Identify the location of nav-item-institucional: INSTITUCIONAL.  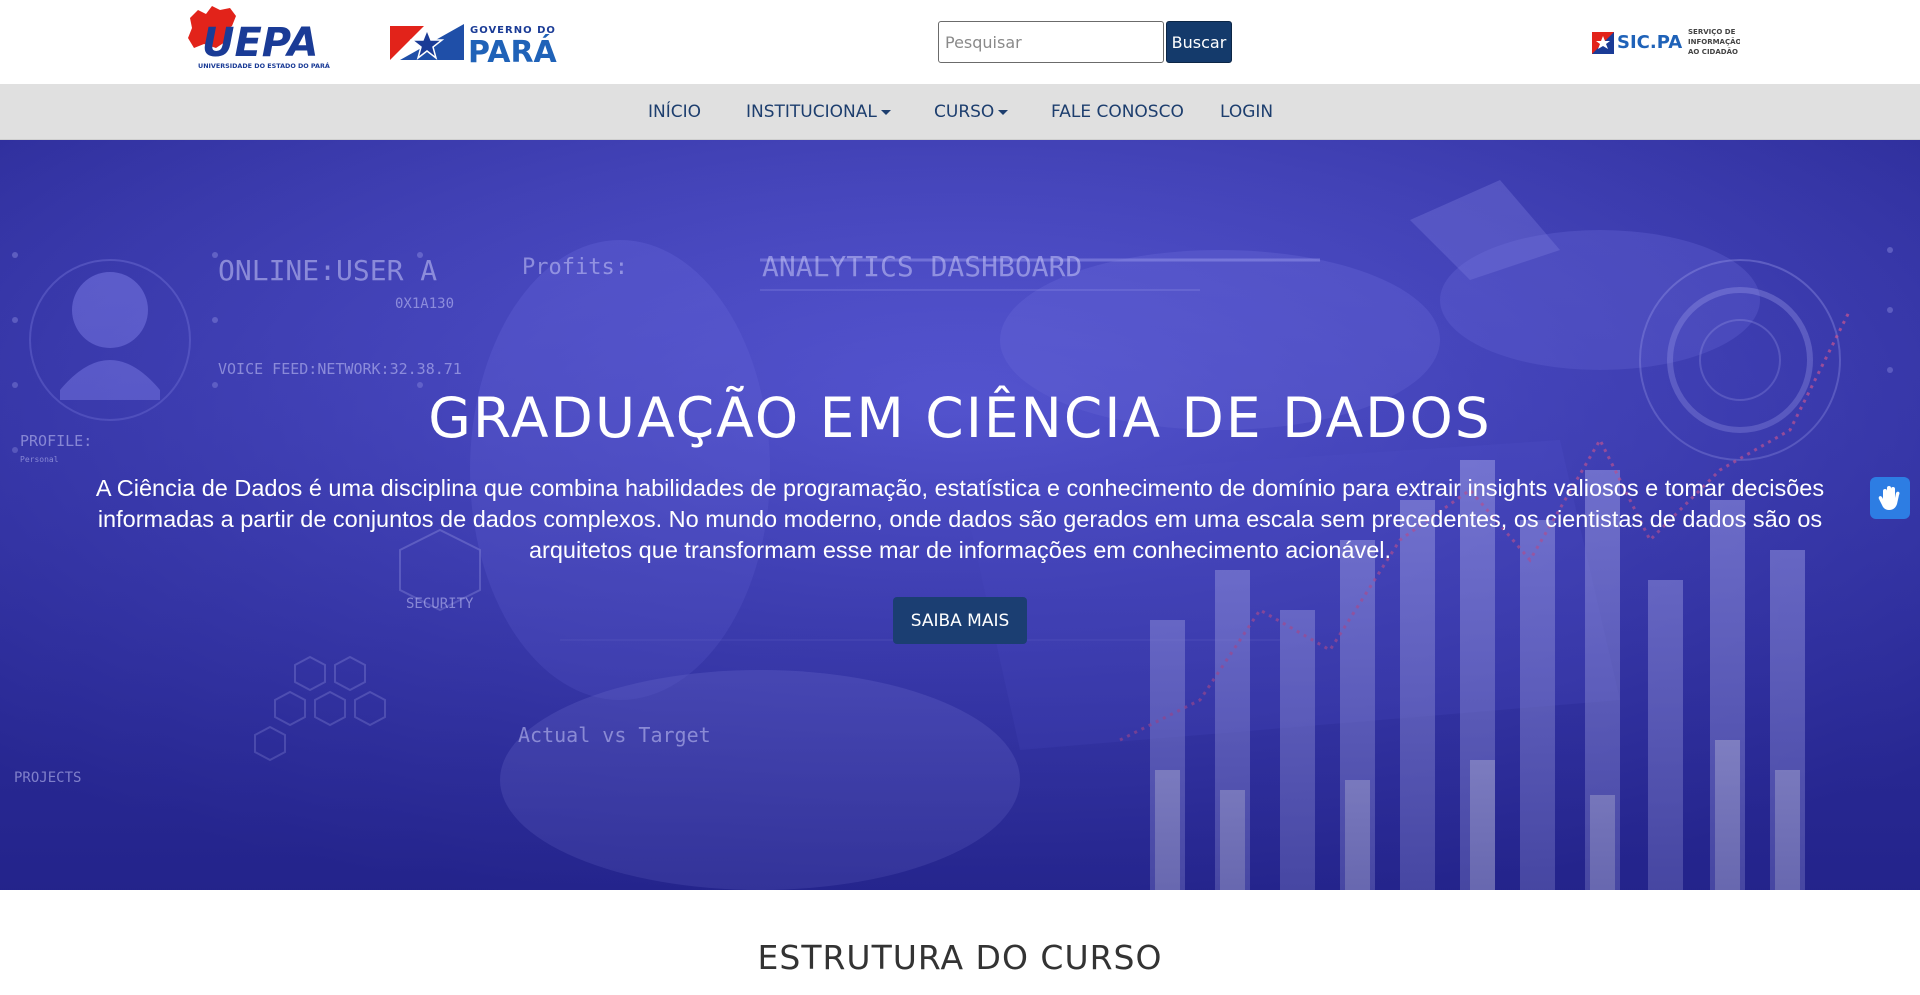
(818, 112).